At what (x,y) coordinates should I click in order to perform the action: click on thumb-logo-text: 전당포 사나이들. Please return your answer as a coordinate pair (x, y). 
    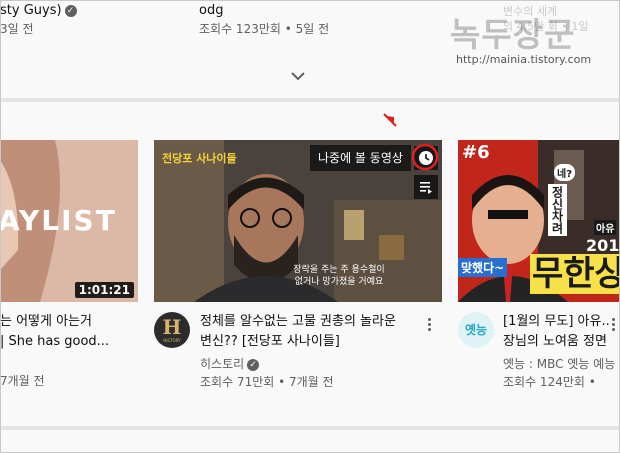
    Looking at the image, I should click on (199, 158).